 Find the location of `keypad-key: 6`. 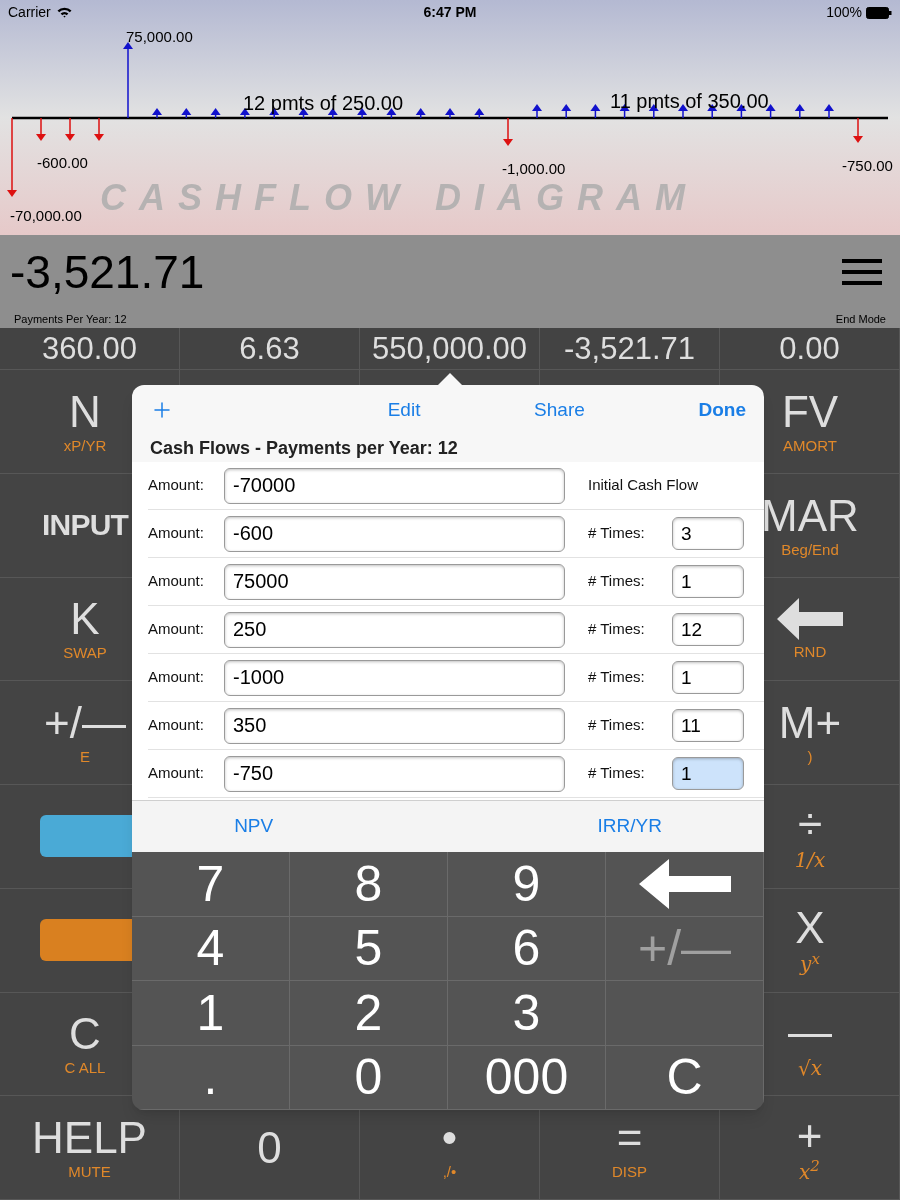

keypad-key: 6 is located at coordinates (527, 948).